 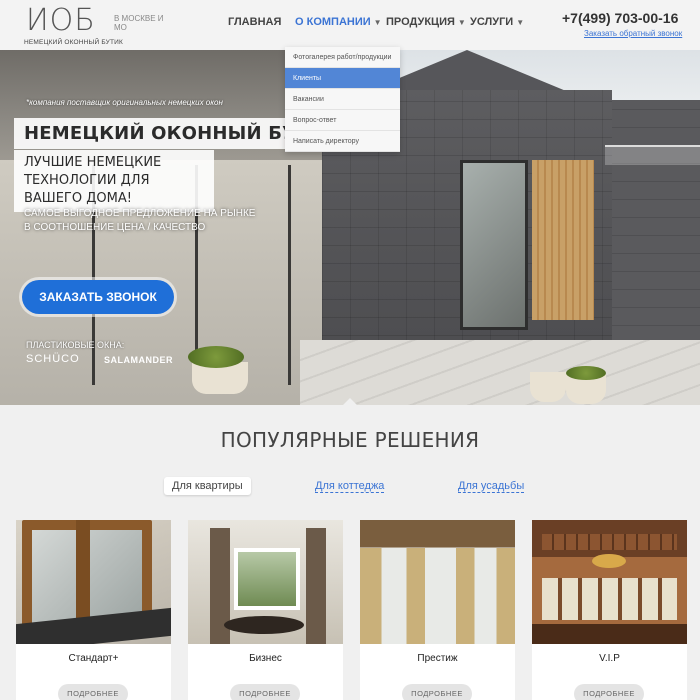 What do you see at coordinates (500, 372) in the screenshot?
I see `hero-paving` at bounding box center [500, 372].